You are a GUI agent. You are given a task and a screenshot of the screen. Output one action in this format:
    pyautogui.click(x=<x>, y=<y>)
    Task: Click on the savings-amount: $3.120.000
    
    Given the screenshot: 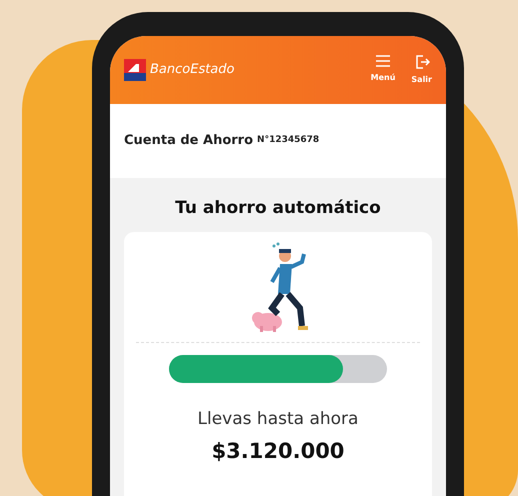 What is the action you would take?
    pyautogui.click(x=278, y=451)
    